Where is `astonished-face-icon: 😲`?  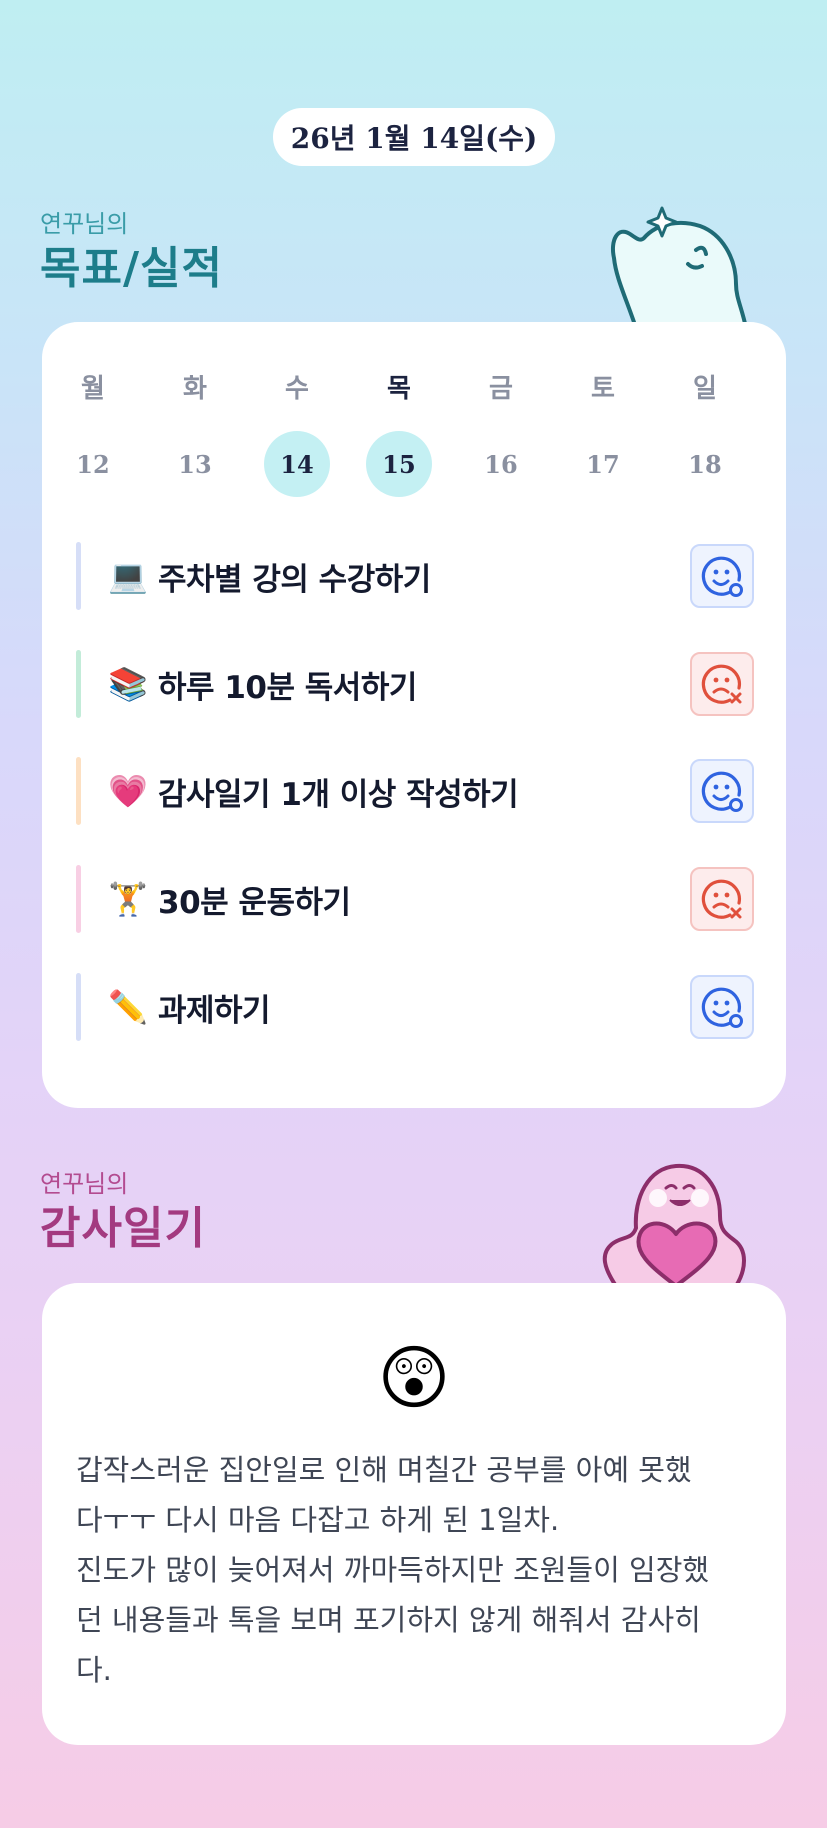 astonished-face-icon: 😲 is located at coordinates (414, 1378).